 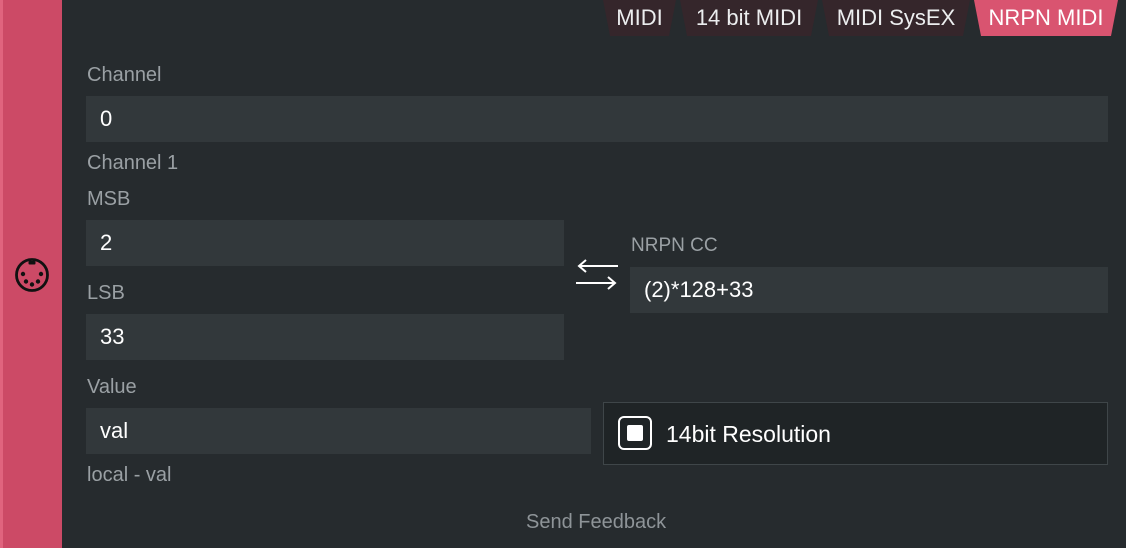 I want to click on resolution-checkbox, so click(x=635, y=433).